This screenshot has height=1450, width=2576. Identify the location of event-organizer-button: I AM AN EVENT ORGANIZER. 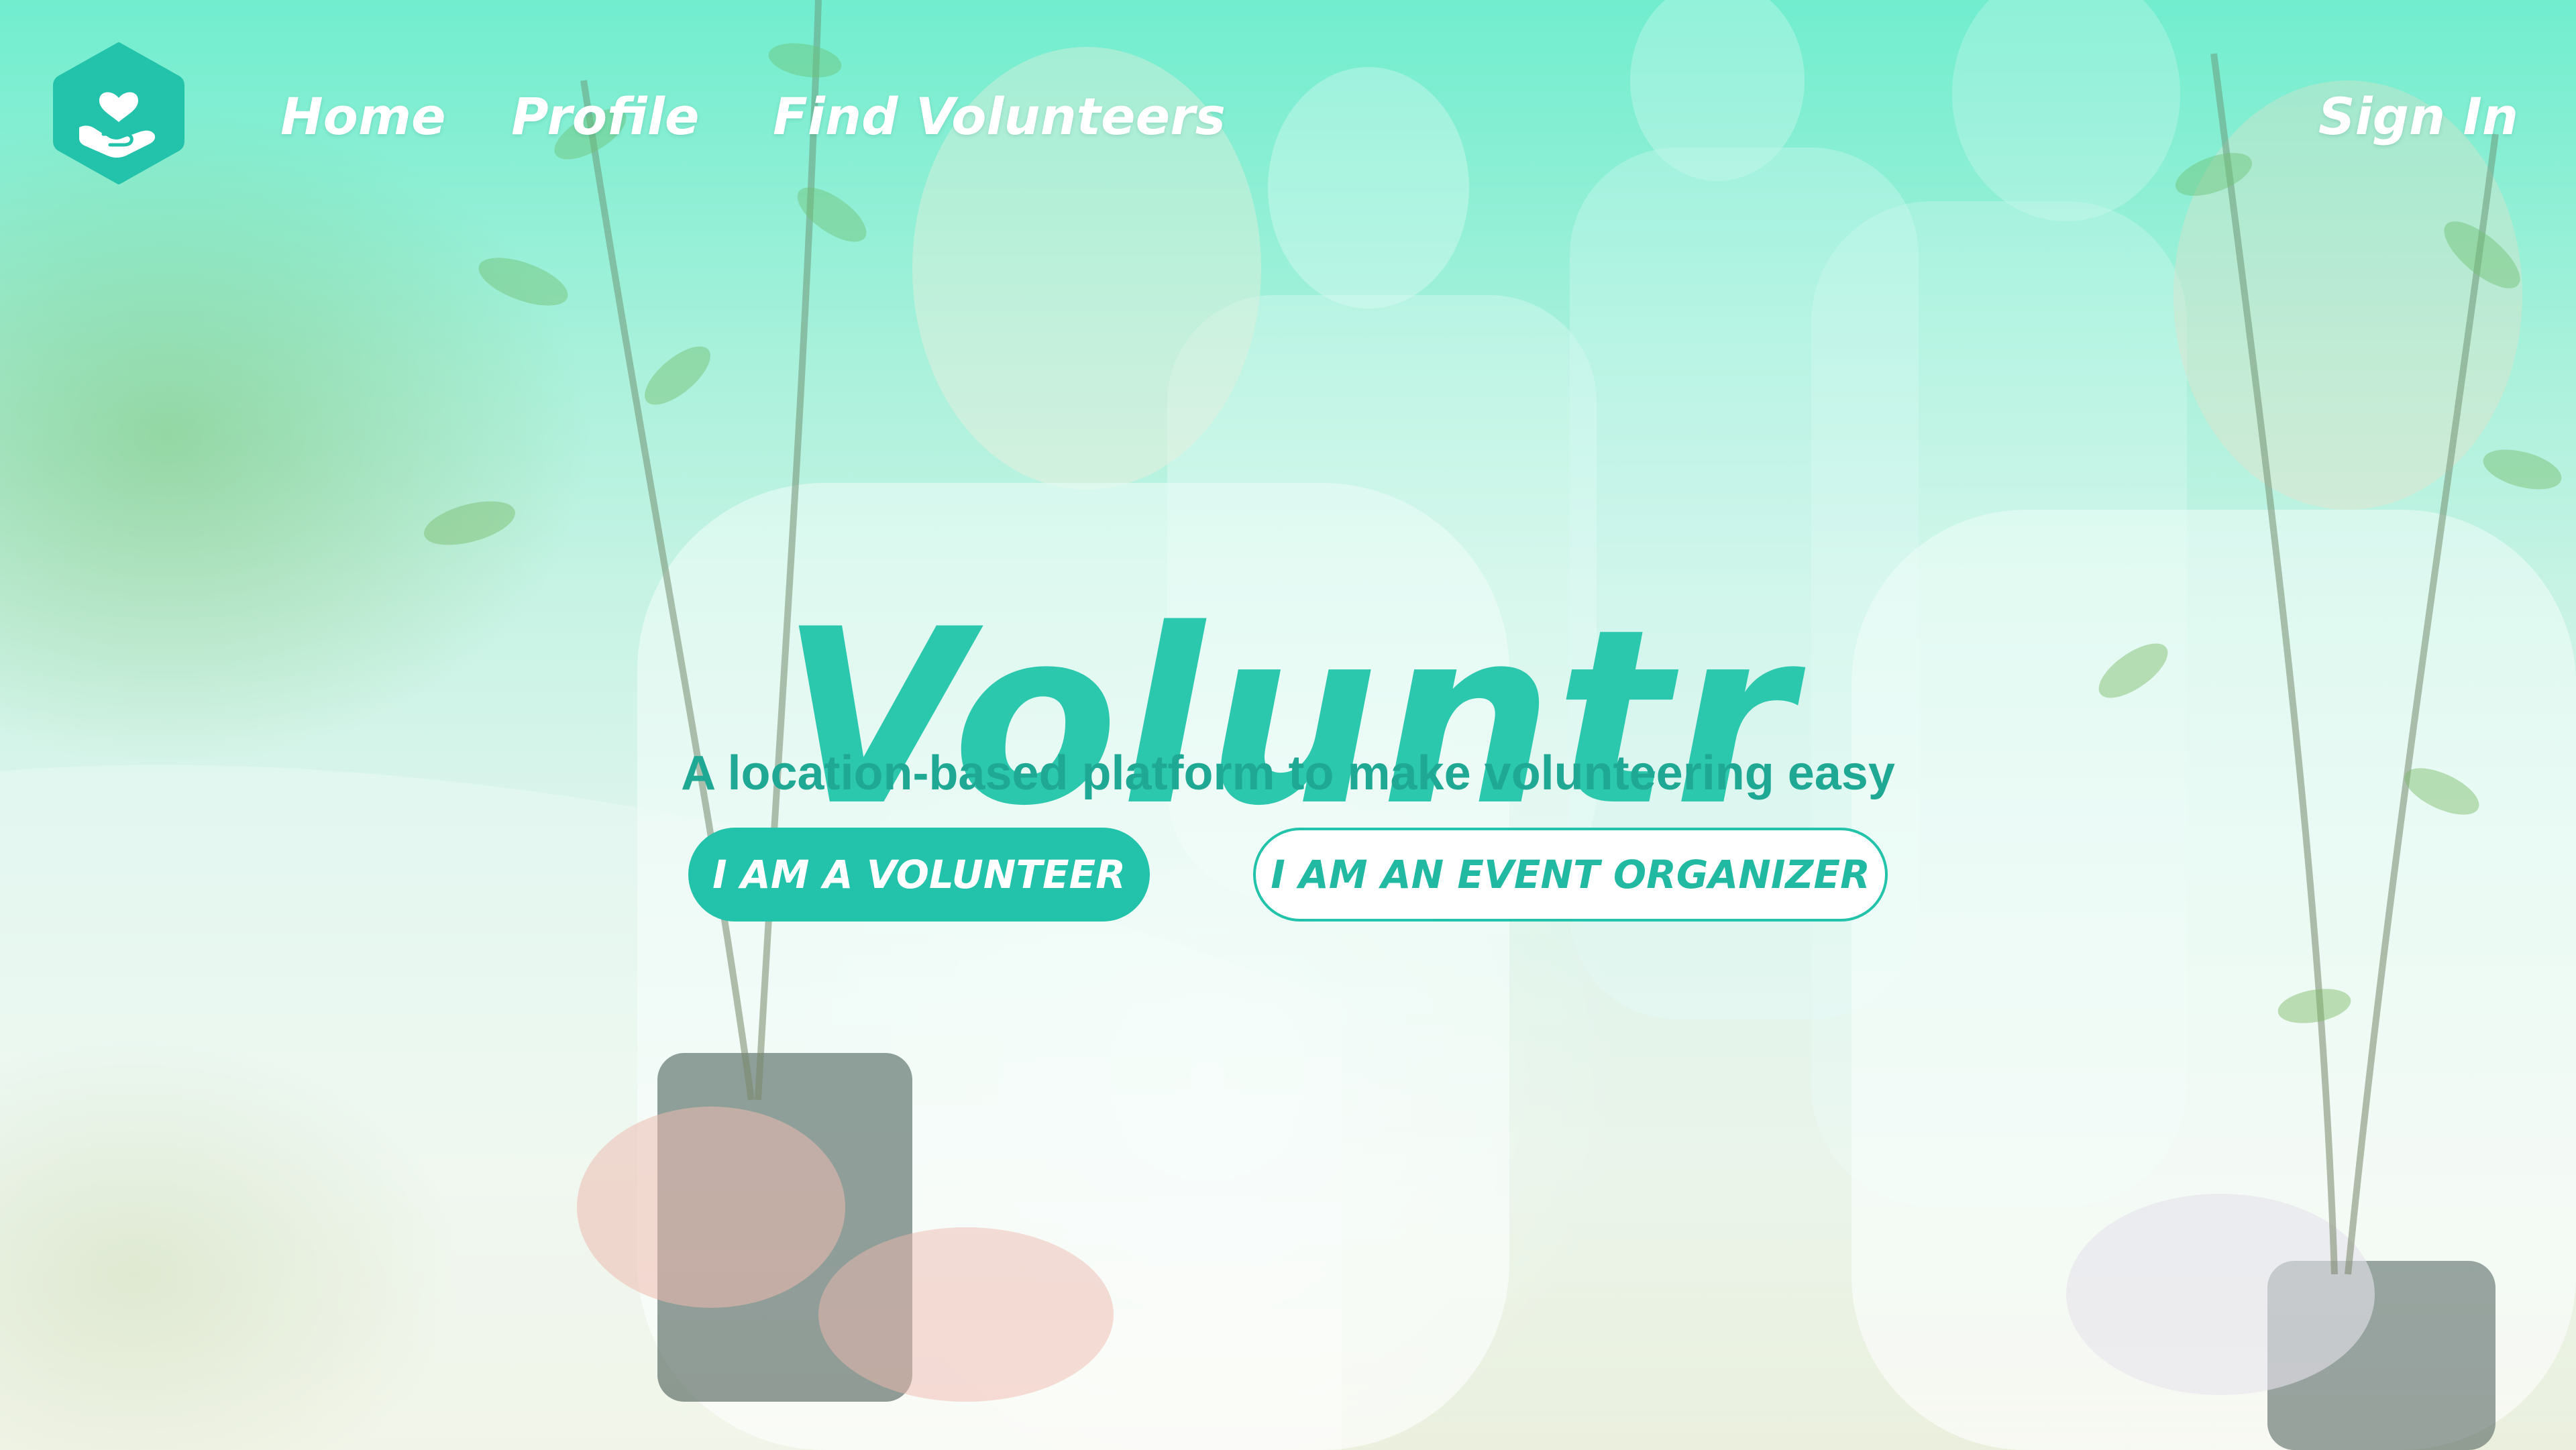
(1570, 875).